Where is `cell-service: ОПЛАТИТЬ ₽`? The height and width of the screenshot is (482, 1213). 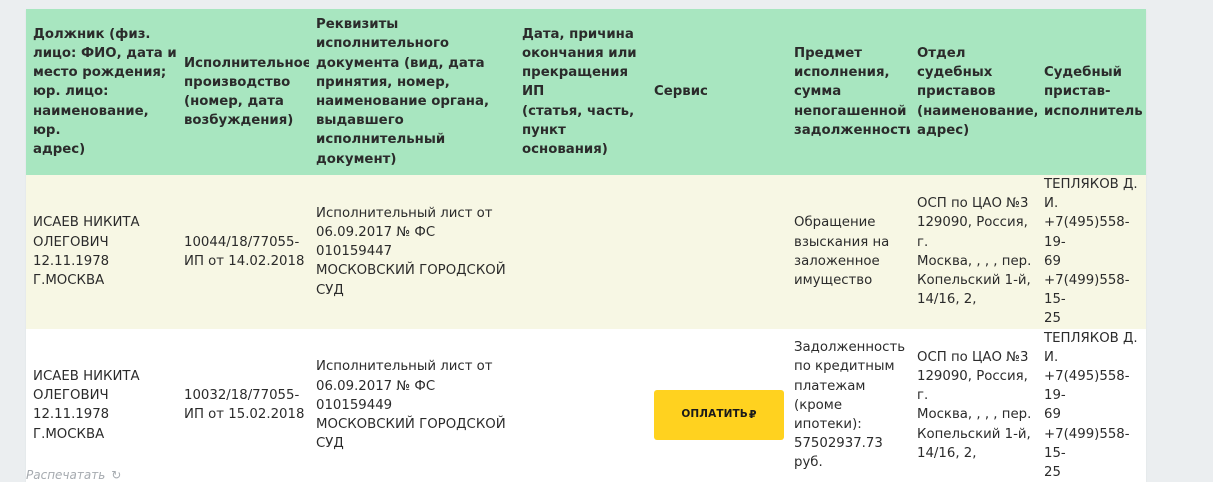
cell-service: ОПЛАТИТЬ ₽ is located at coordinates (720, 405).